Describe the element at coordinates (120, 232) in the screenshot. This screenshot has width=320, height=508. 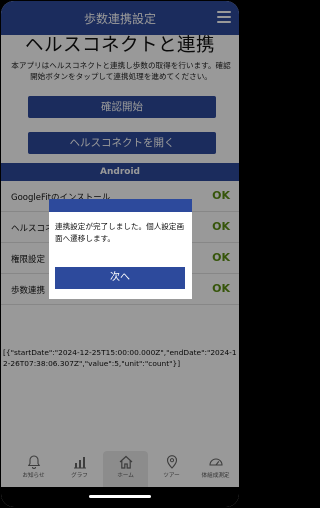
I see `dialog-message: 連携設定が完了しました。個人設定画面へ遷移します。` at that location.